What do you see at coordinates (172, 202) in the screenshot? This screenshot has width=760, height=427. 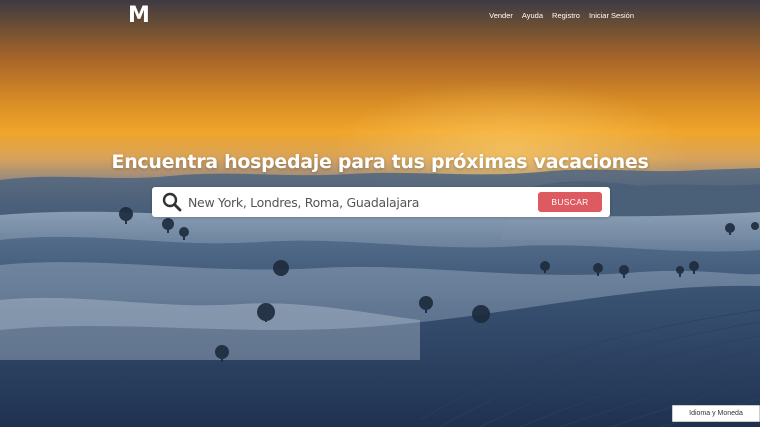 I see `search-icon` at bounding box center [172, 202].